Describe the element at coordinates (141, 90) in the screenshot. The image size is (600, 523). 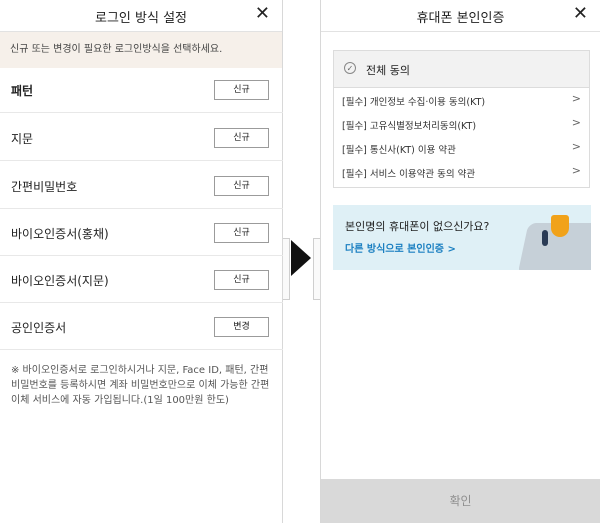
I see `login-method-row: 패턴 신규` at that location.